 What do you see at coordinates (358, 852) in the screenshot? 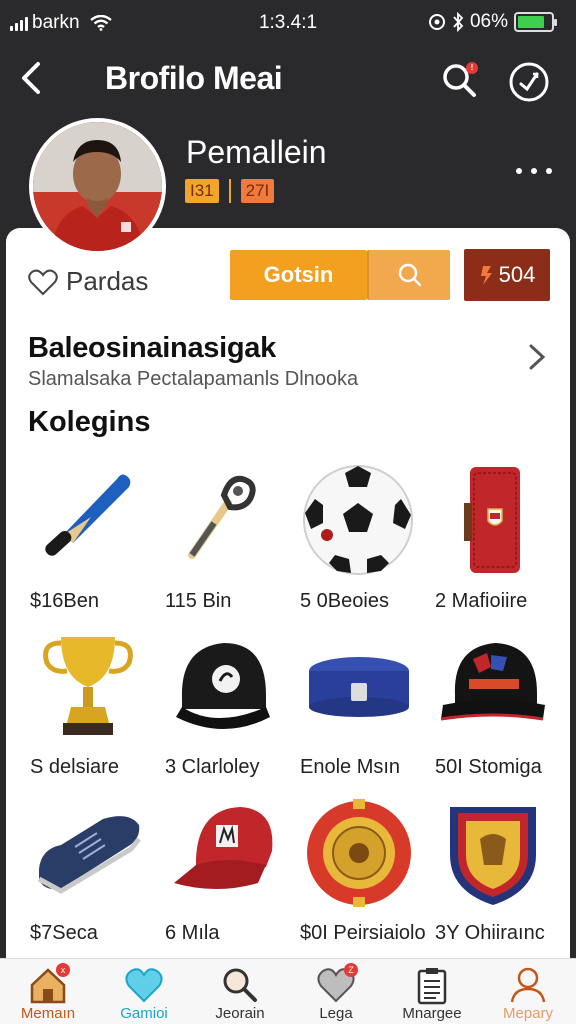
I see `medal-icon` at bounding box center [358, 852].